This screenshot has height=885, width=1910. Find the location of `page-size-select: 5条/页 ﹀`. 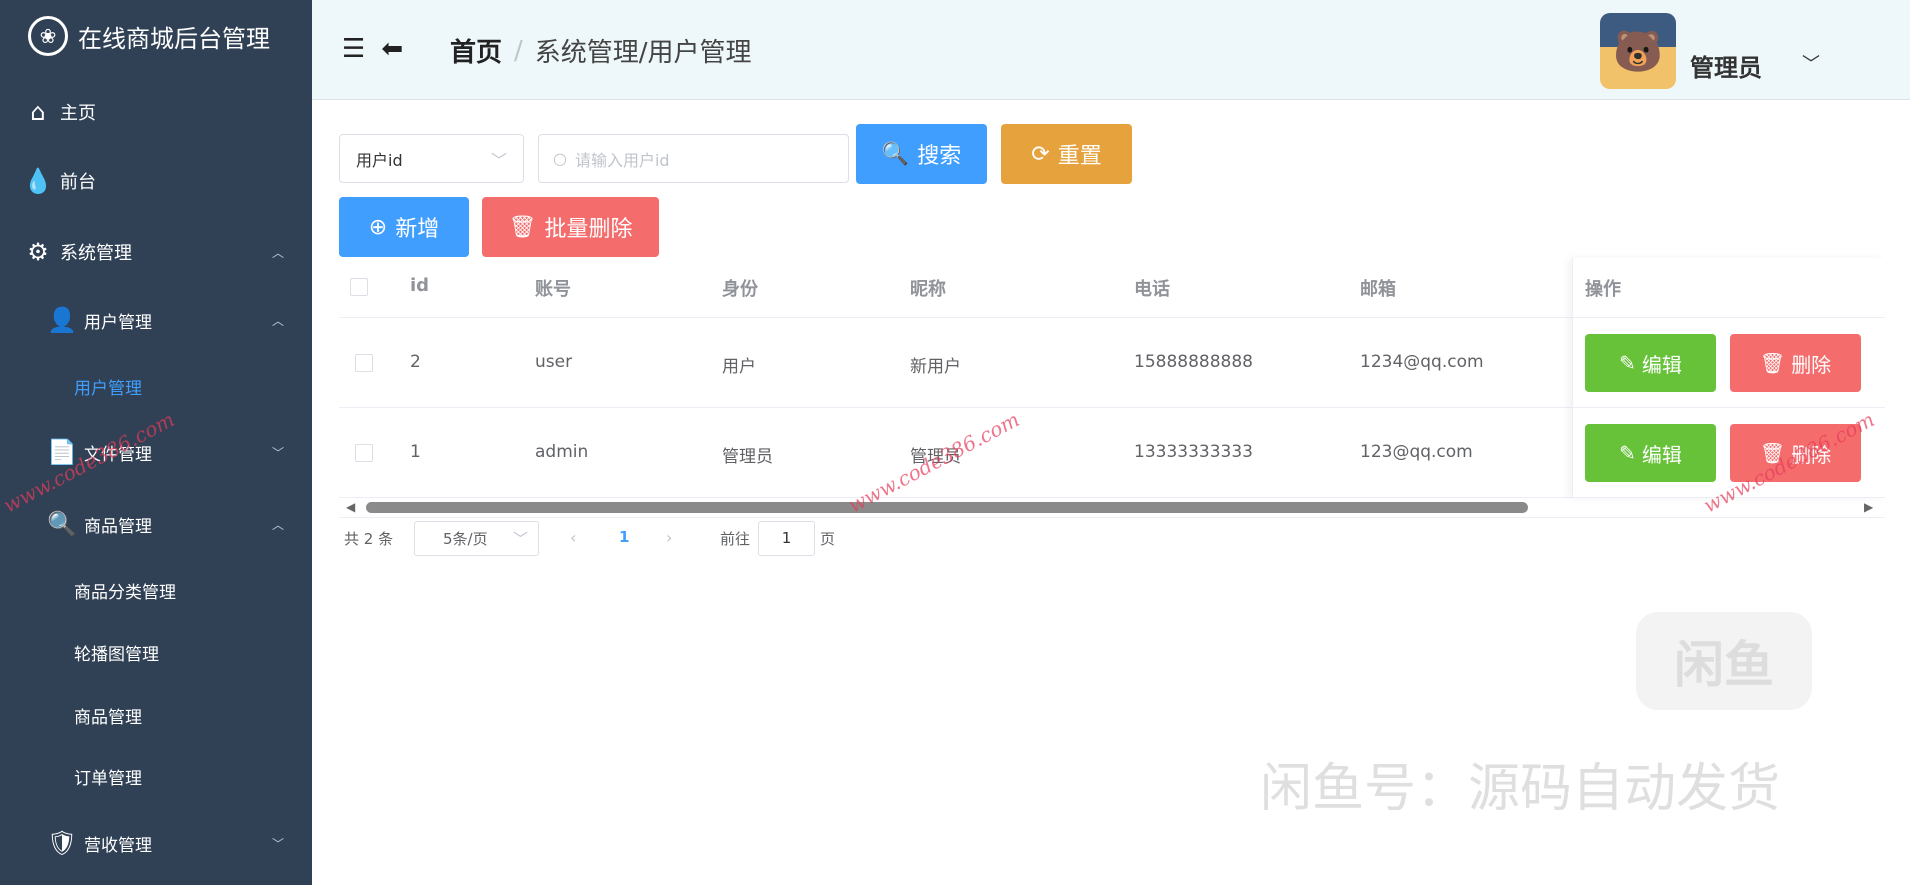

page-size-select: 5条/页 ﹀ is located at coordinates (476, 538).